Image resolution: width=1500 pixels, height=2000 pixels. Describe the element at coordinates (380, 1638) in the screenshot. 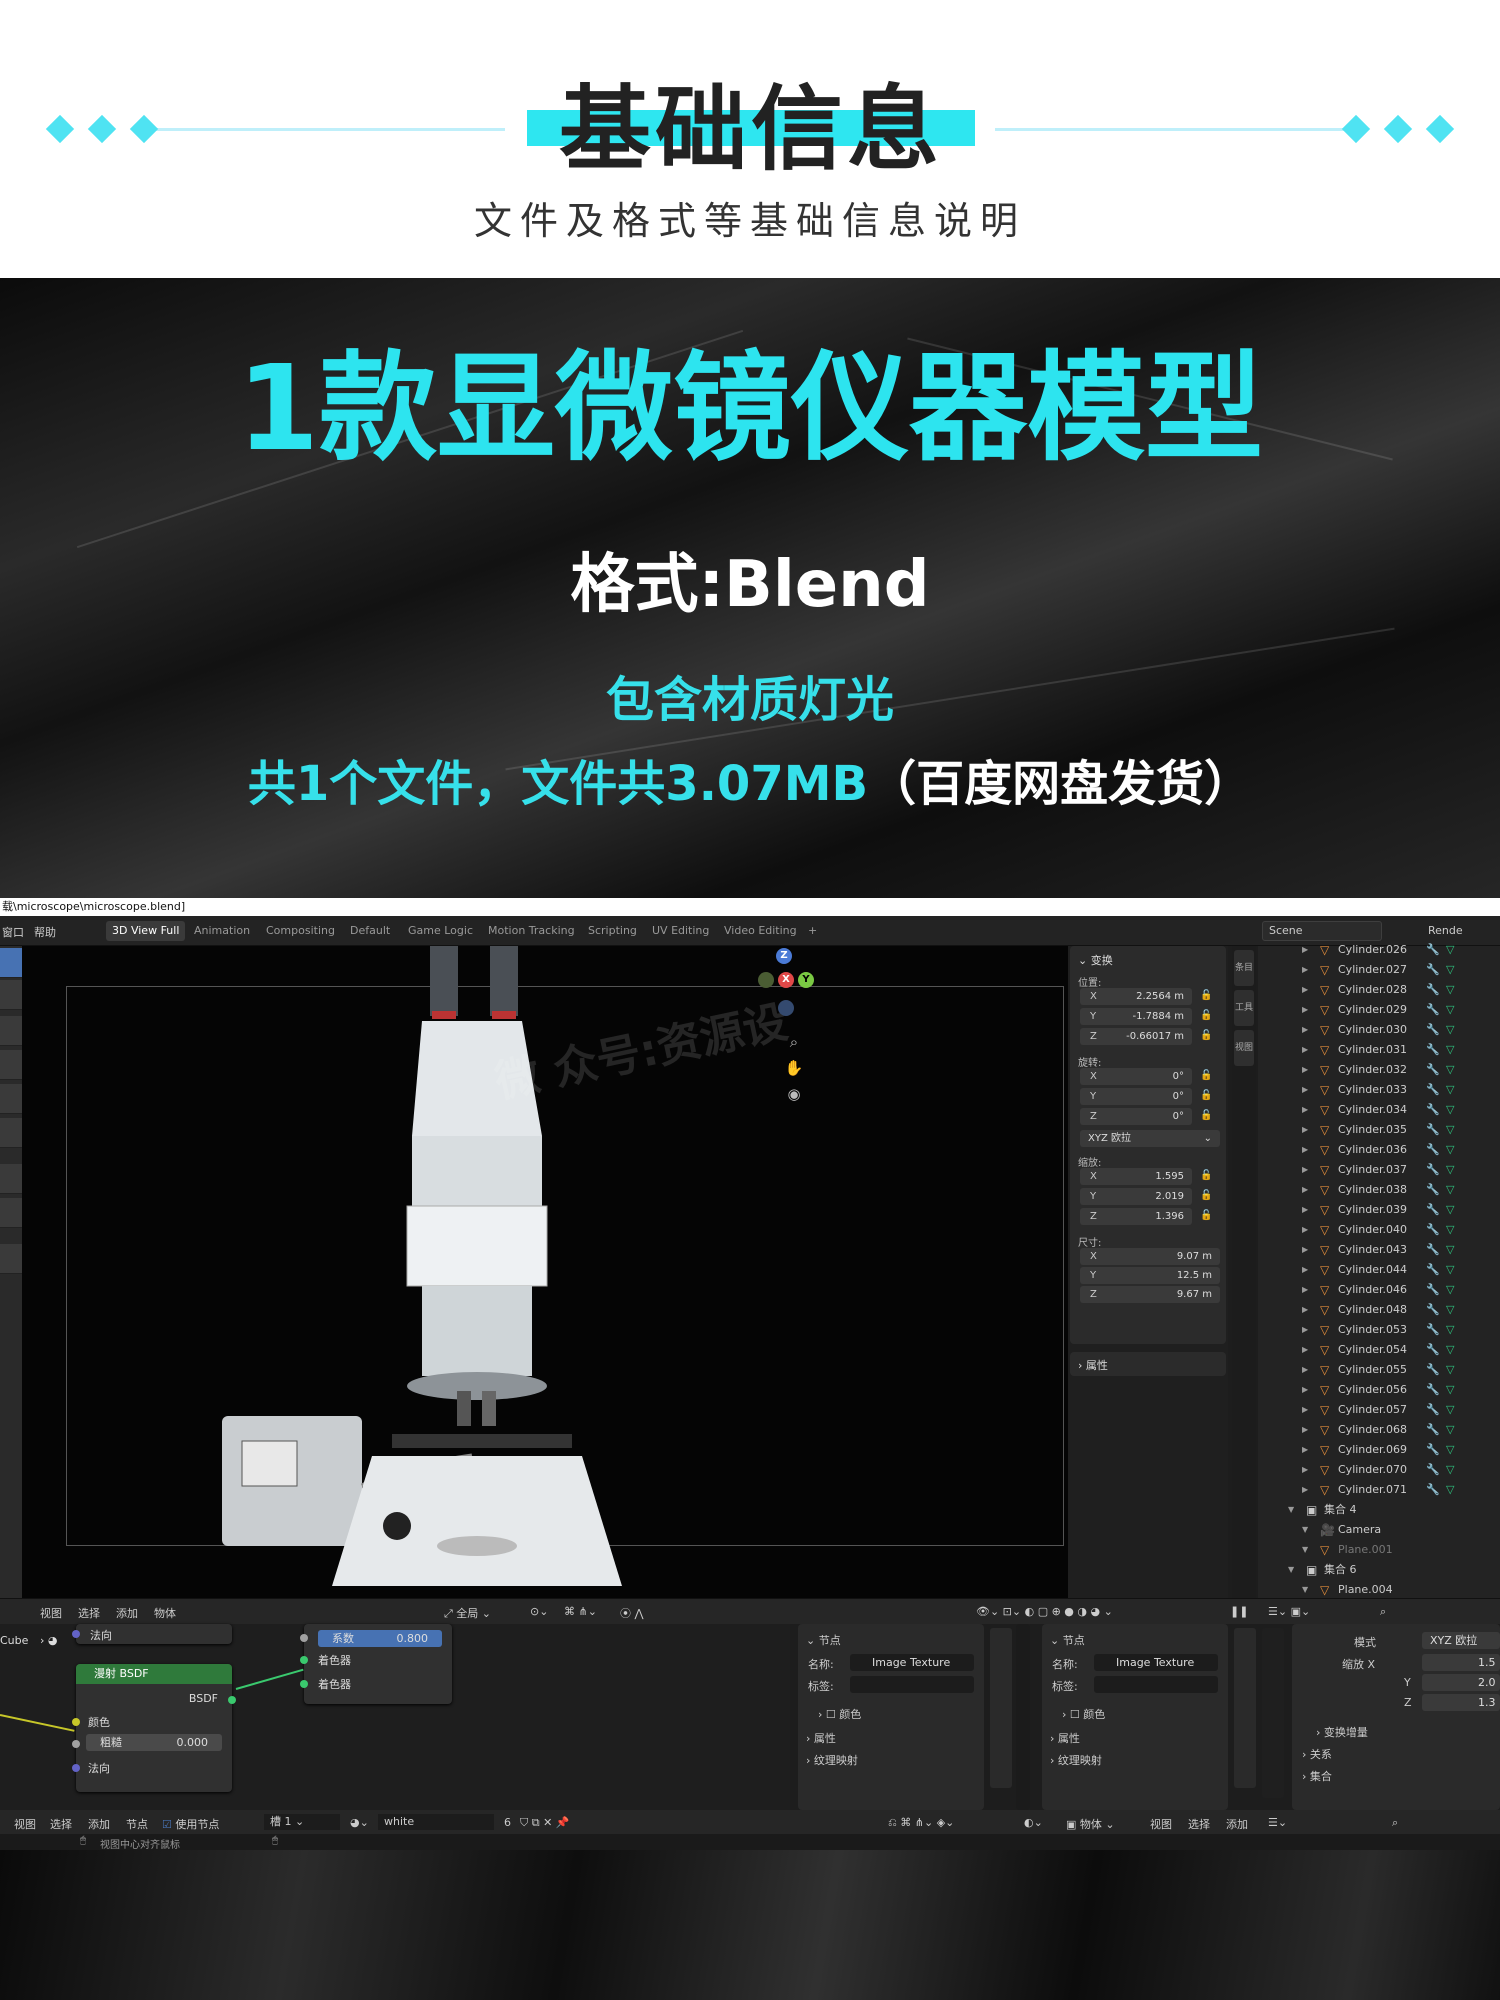

I see `mix-factor-field: 系数 0.800` at that location.